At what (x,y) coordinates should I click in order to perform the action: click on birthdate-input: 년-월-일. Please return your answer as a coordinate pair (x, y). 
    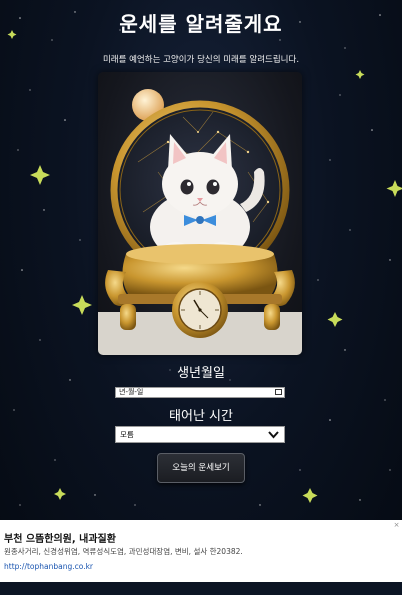
    Looking at the image, I should click on (200, 392).